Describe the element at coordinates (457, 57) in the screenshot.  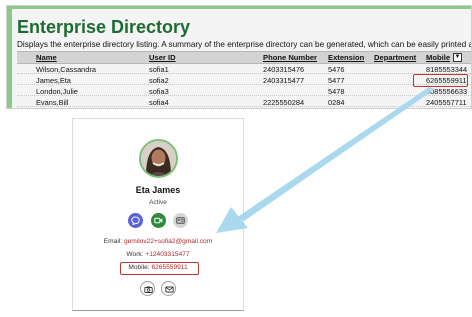
I see `sort-descending-icon: ▼` at that location.